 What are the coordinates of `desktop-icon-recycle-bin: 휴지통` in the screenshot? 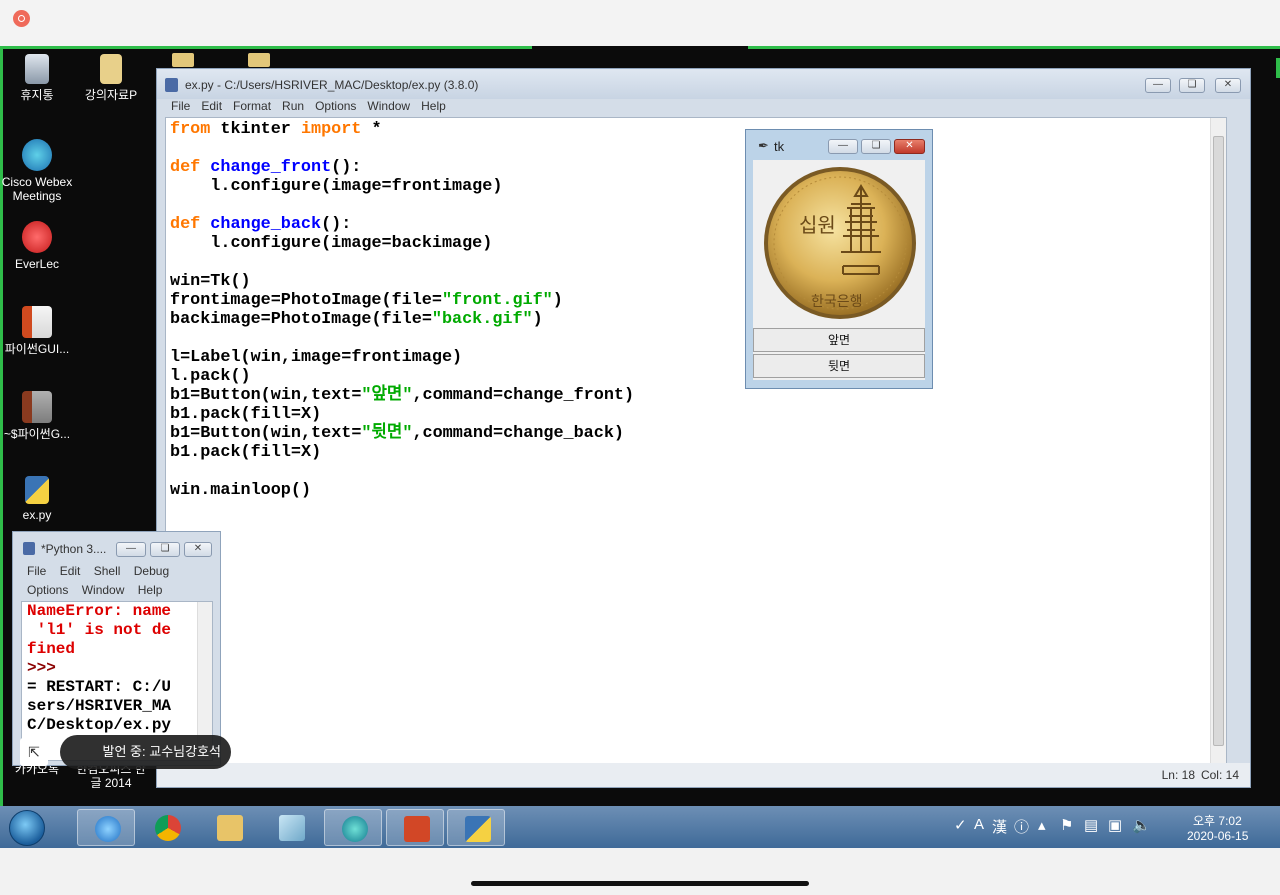 It's located at (38, 78).